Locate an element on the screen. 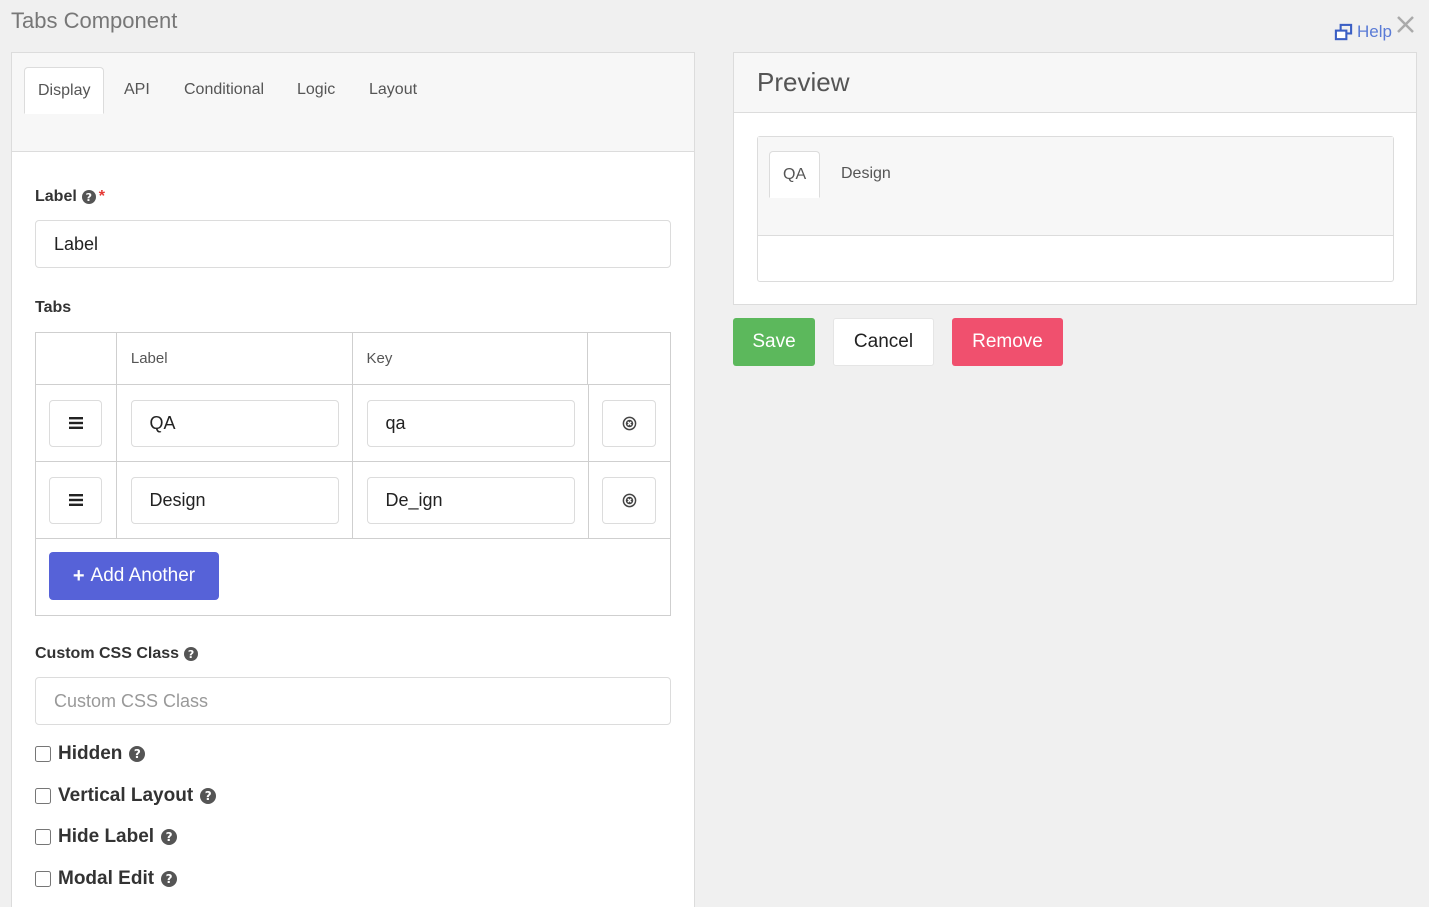  tab-conditional: Conditional is located at coordinates (224, 90).